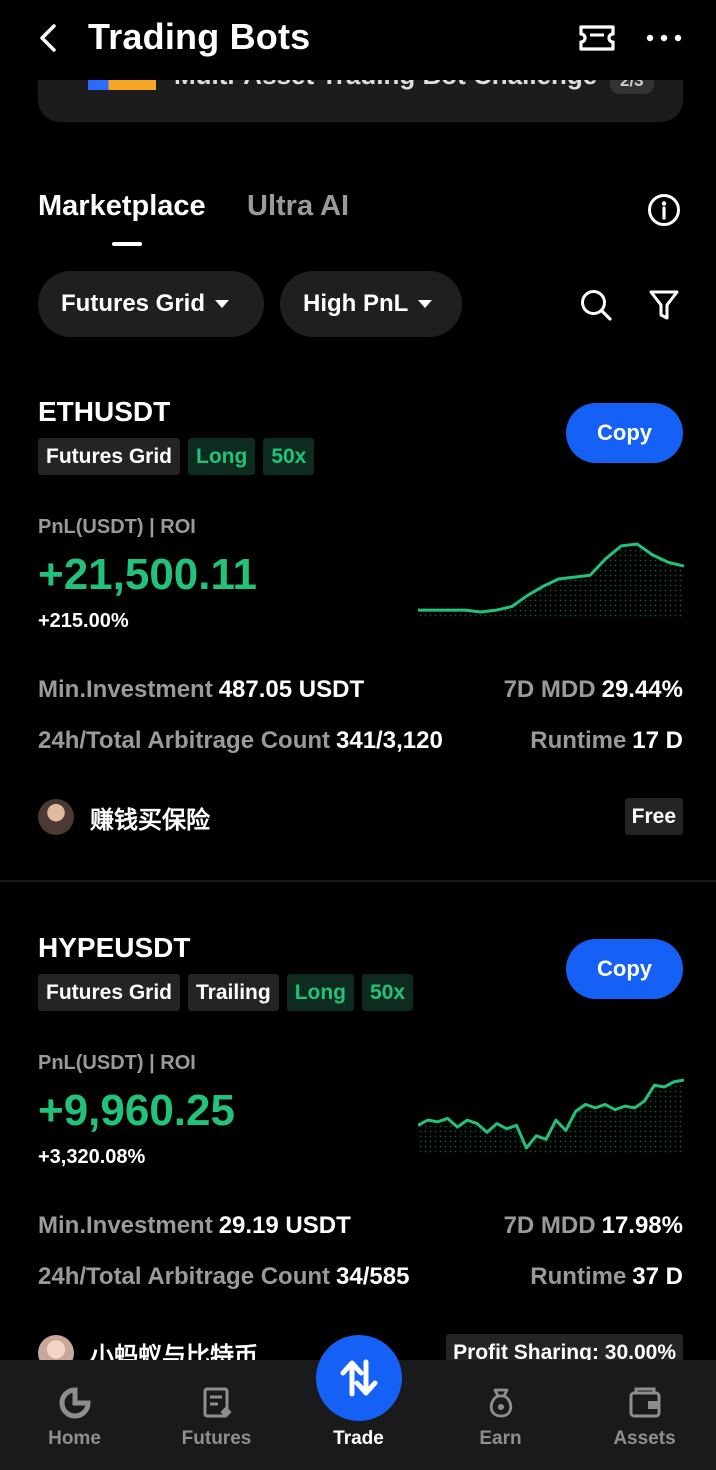 Image resolution: width=716 pixels, height=1470 pixels. What do you see at coordinates (127, 244) in the screenshot?
I see `active-tab-indicator` at bounding box center [127, 244].